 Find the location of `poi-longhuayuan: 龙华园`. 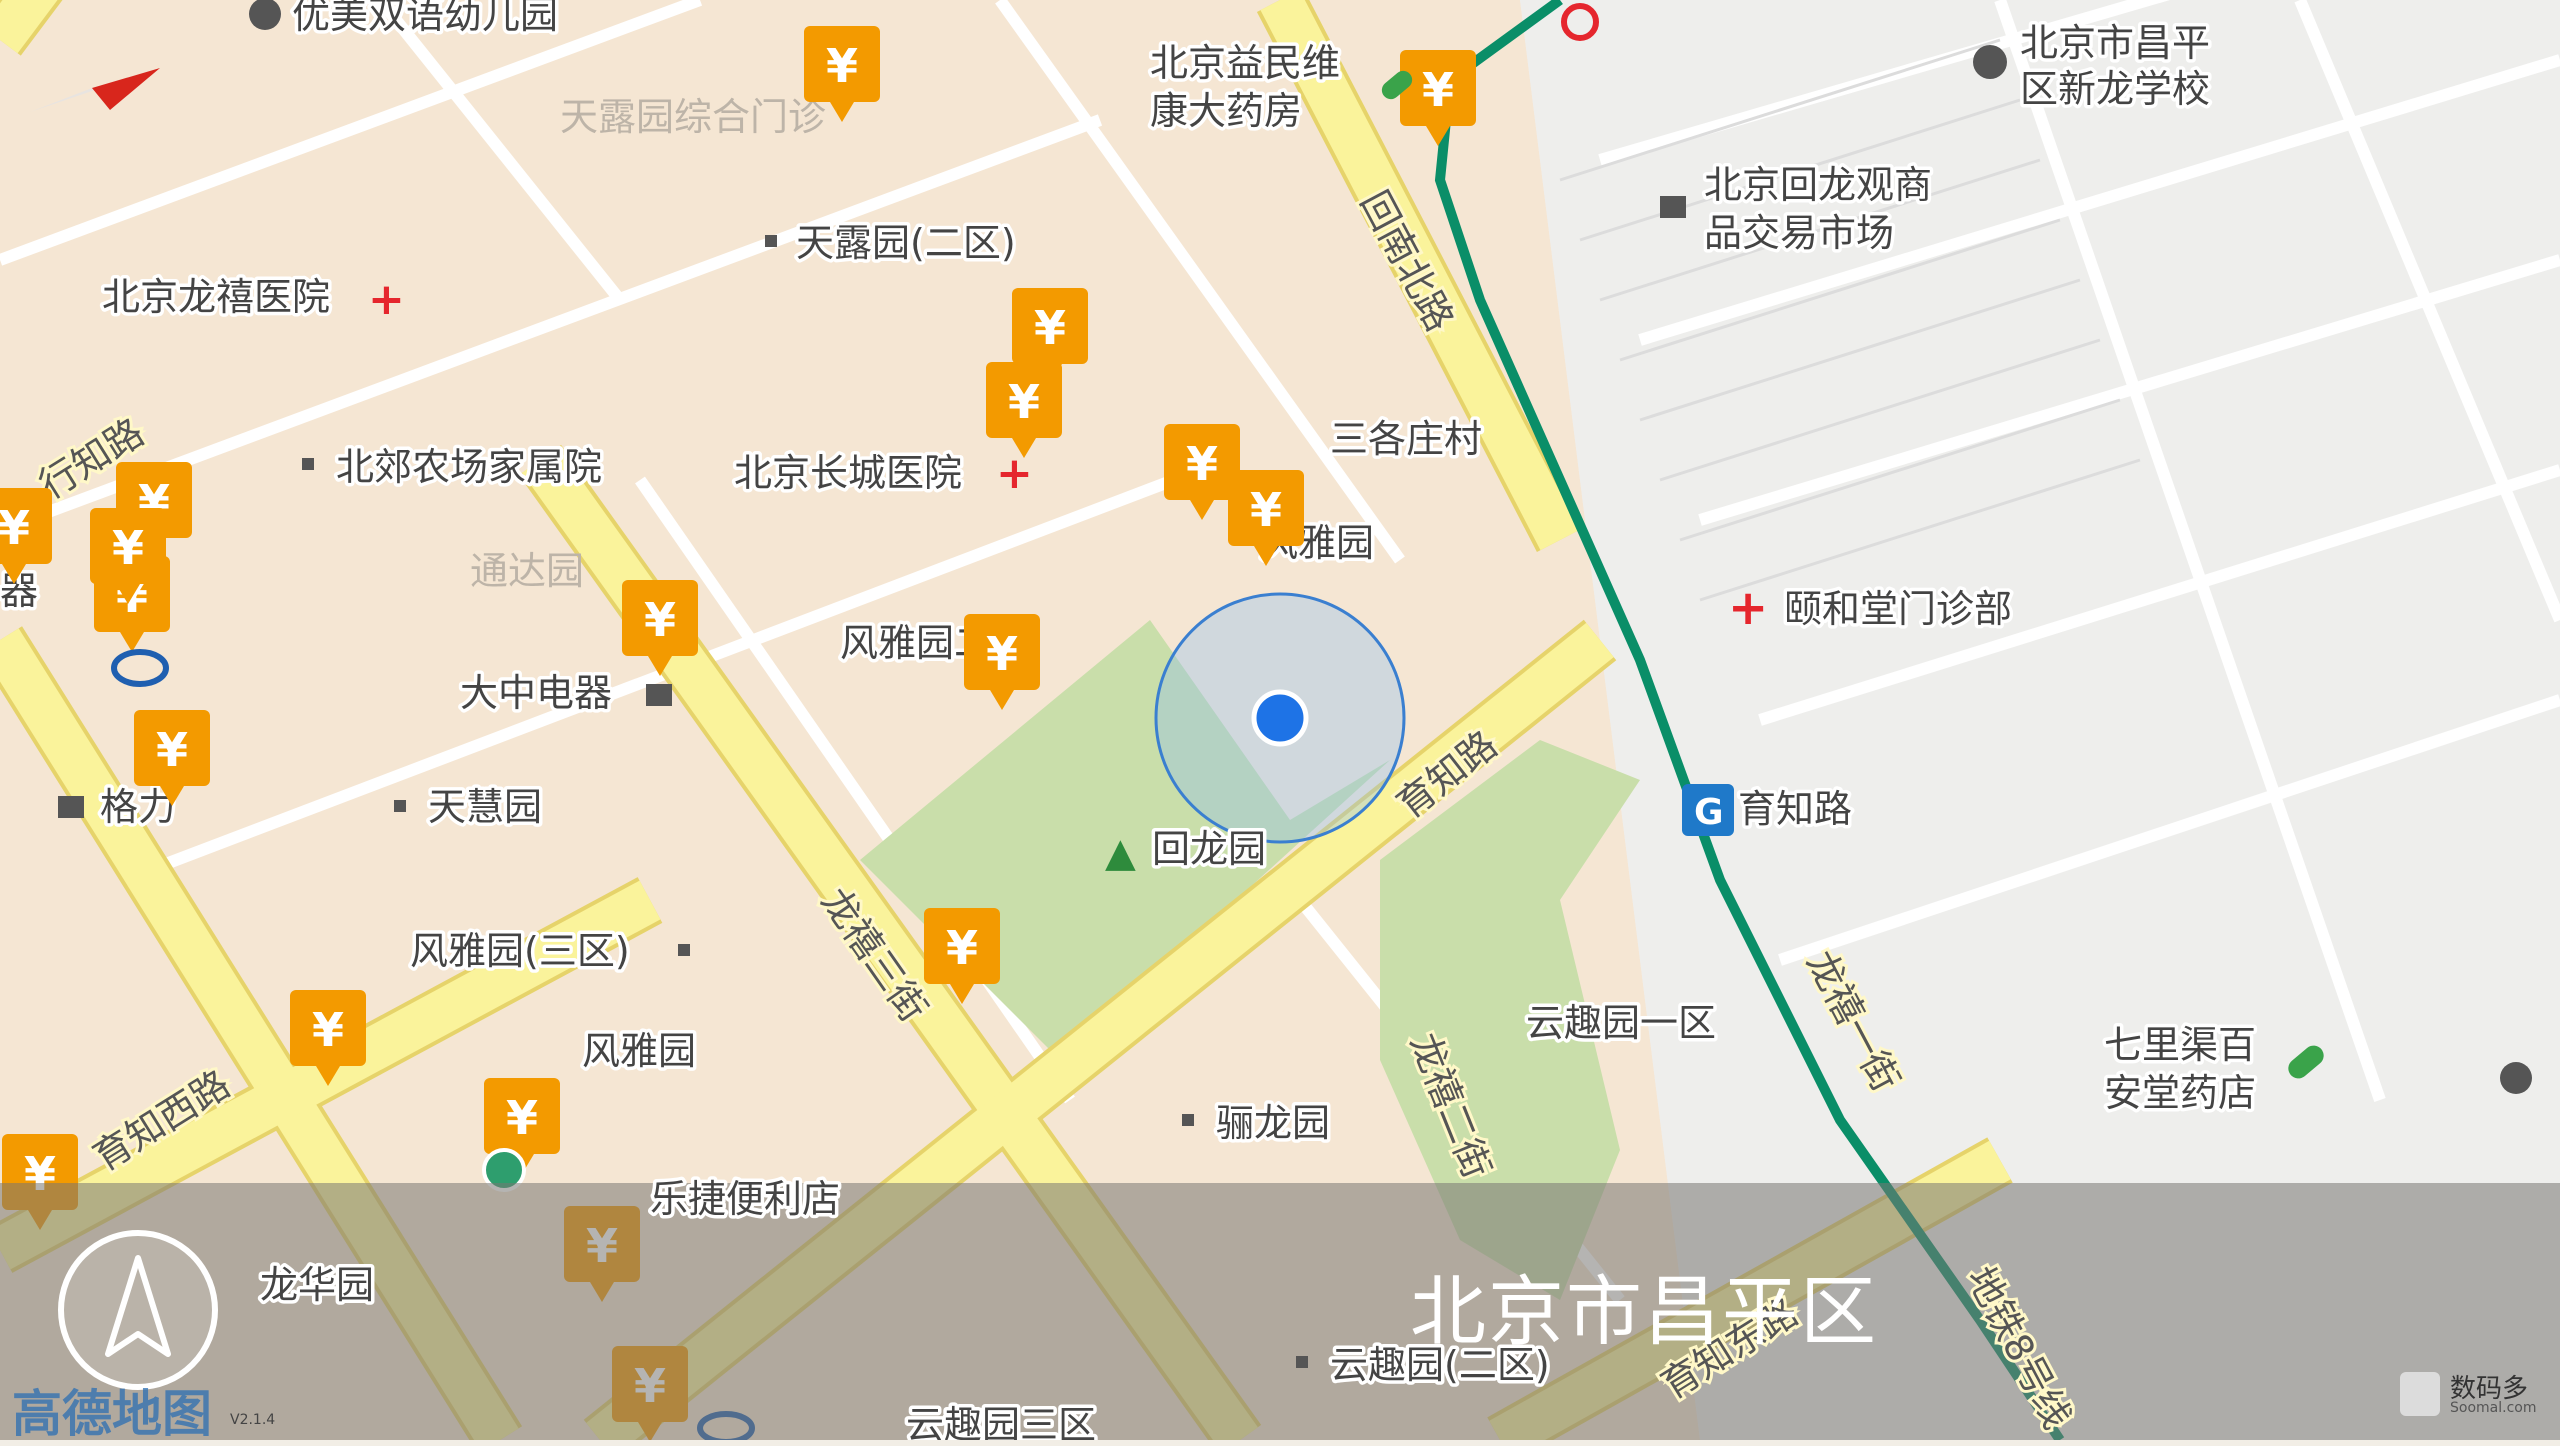

poi-longhuayuan: 龙华园 is located at coordinates (317, 1285).